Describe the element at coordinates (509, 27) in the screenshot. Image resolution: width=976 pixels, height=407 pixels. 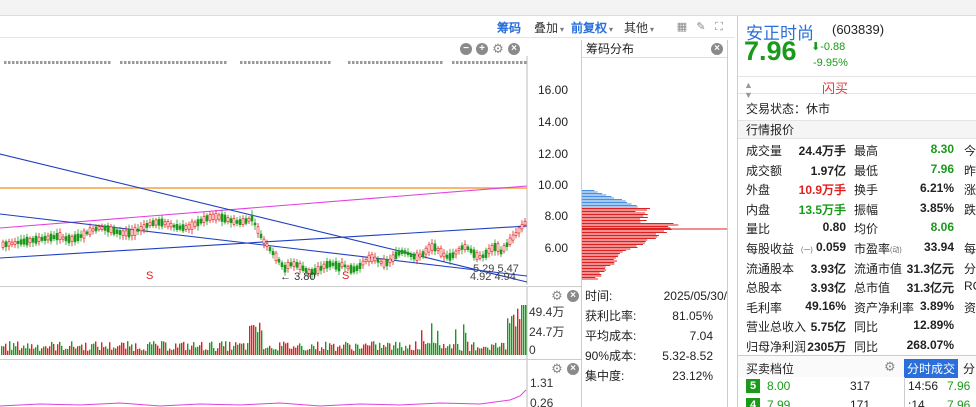
I see `chips-toggle: 筹码` at that location.